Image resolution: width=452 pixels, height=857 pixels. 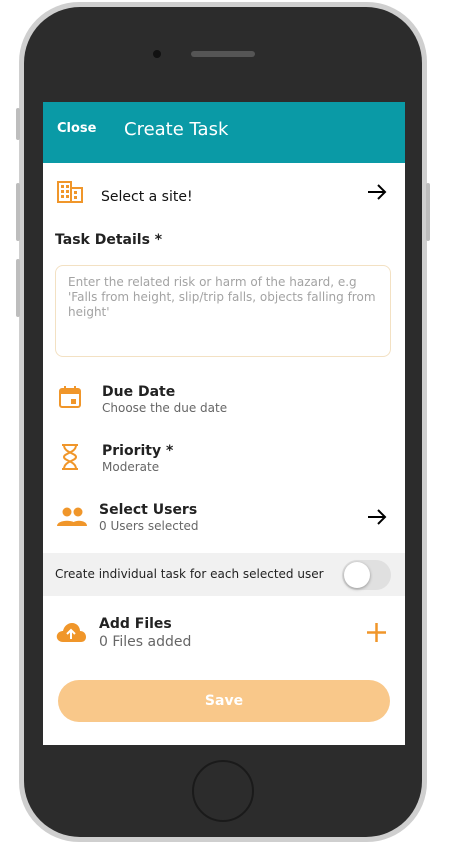 I want to click on cloud-upload-icon, so click(x=71, y=632).